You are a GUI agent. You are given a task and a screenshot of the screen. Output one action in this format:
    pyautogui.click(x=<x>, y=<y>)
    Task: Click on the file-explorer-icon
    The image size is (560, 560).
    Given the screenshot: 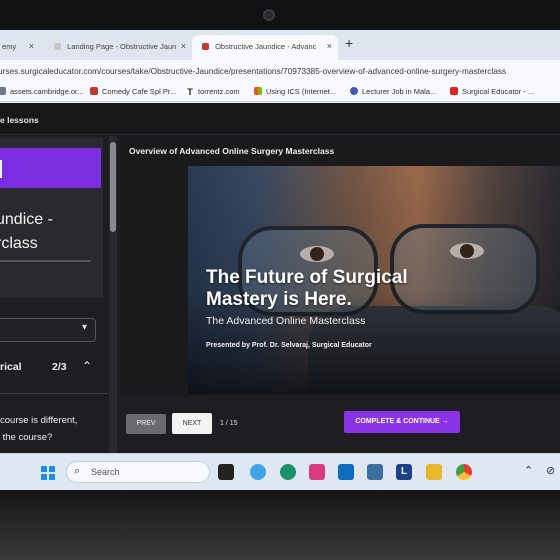 What is the action you would take?
    pyautogui.click(x=434, y=472)
    